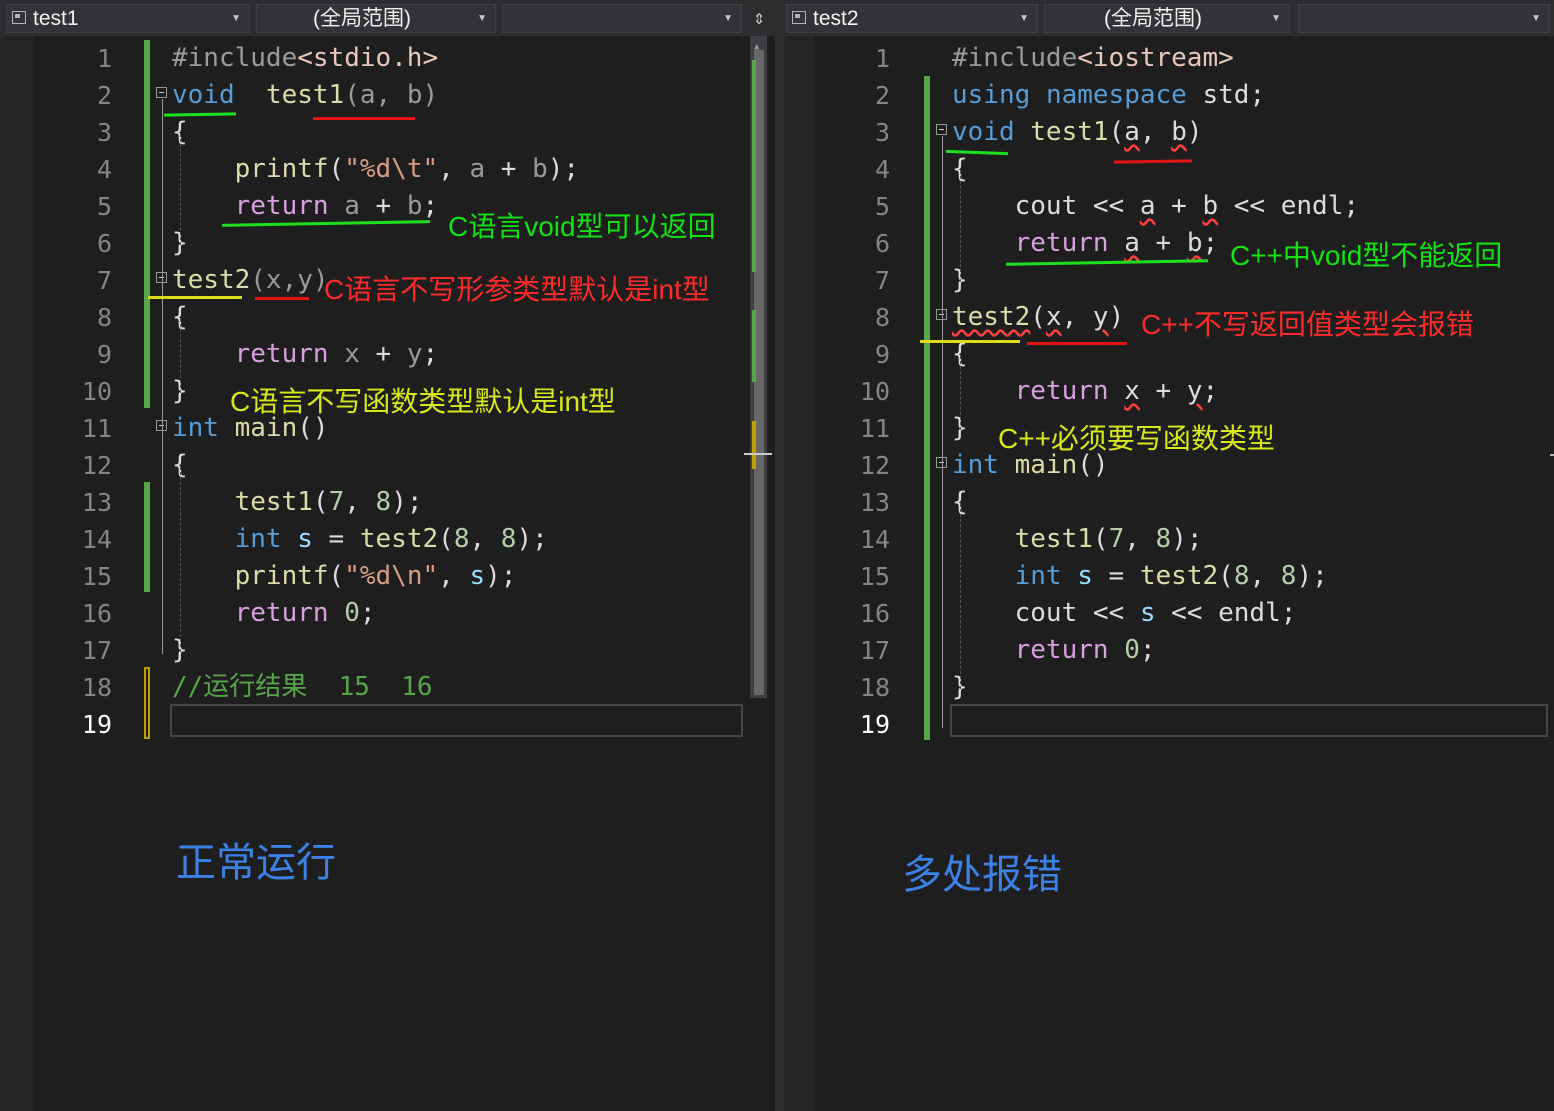 This screenshot has height=1111, width=1554. What do you see at coordinates (1015, 58) in the screenshot?
I see `code-token: #include` at bounding box center [1015, 58].